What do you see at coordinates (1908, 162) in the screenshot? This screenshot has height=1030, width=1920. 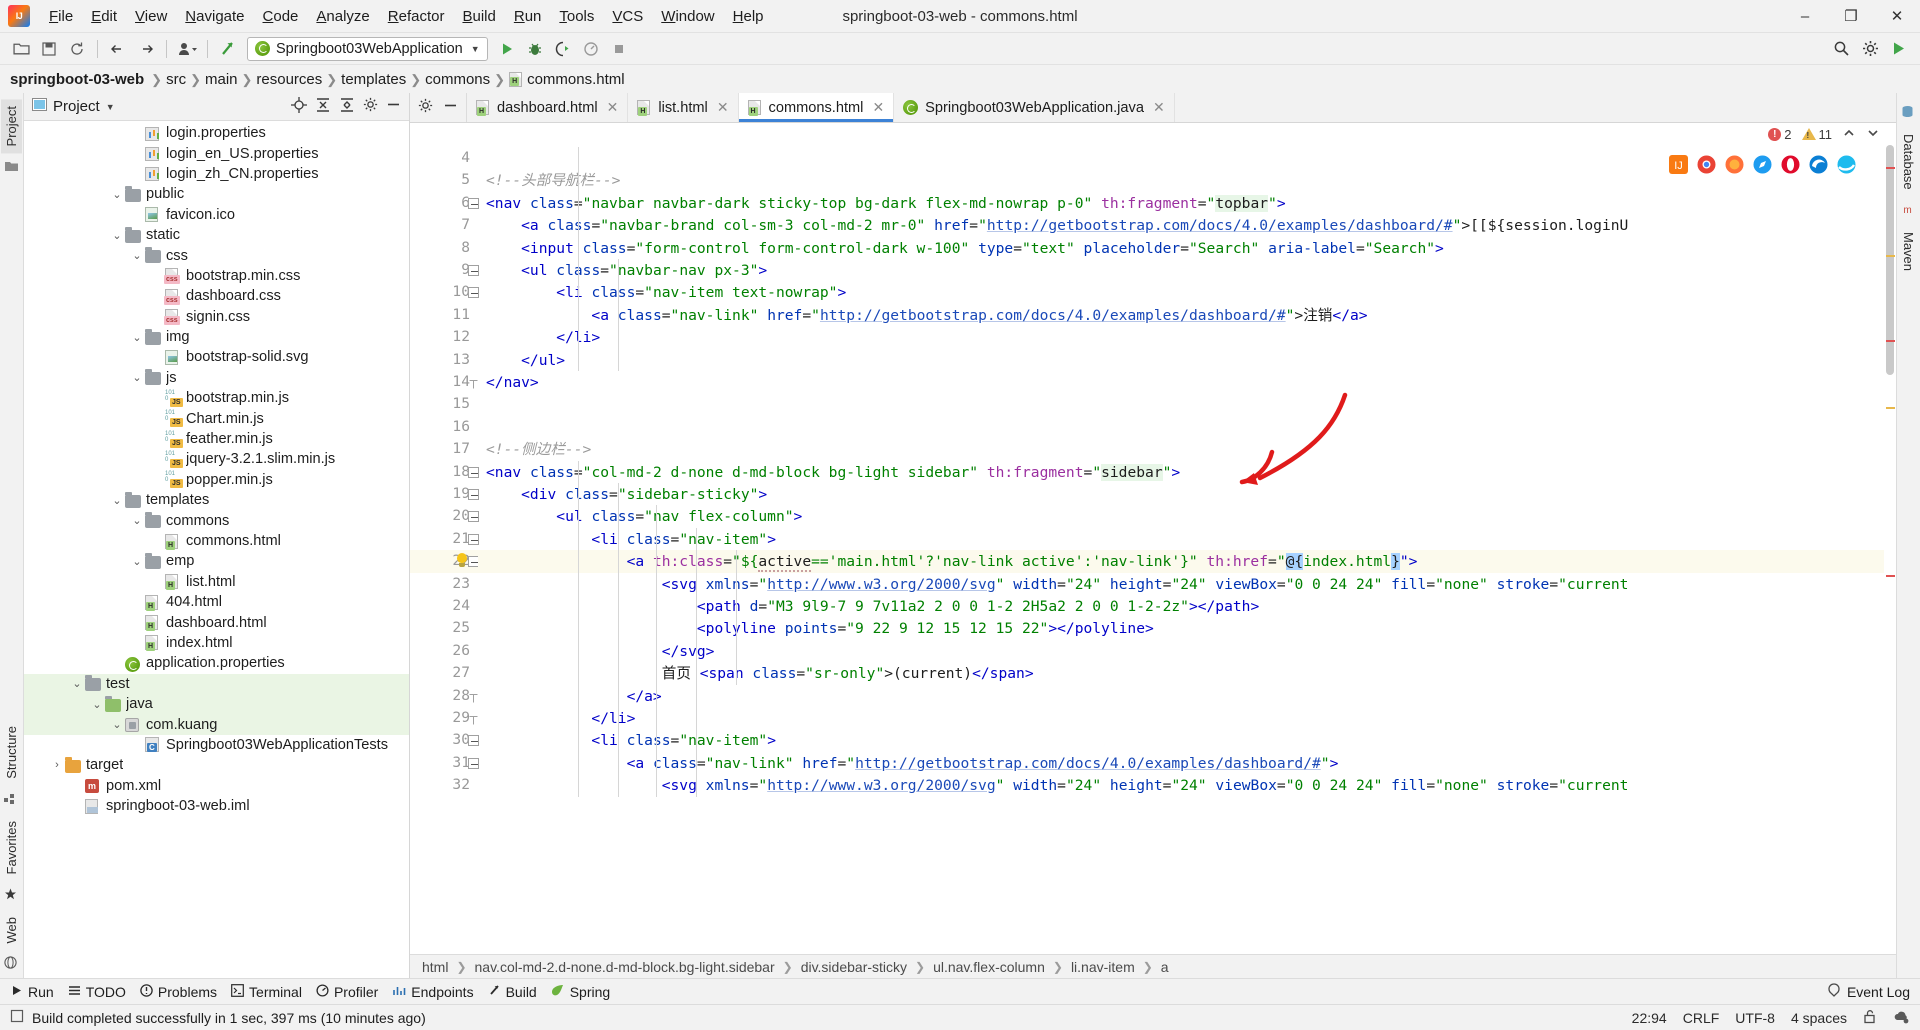 I see `tool-tab-database: Database` at bounding box center [1908, 162].